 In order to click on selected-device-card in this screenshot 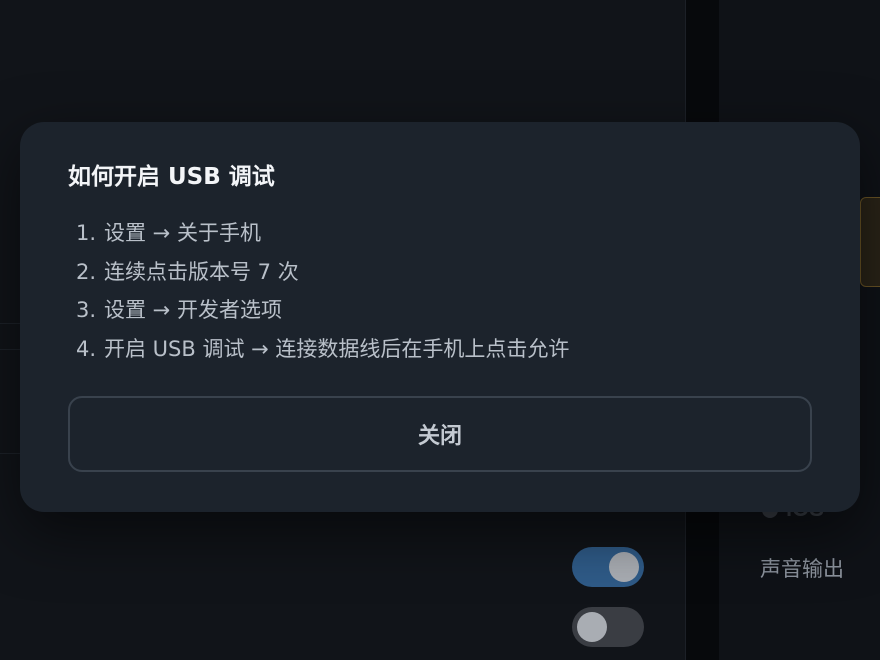, I will do `click(870, 242)`.